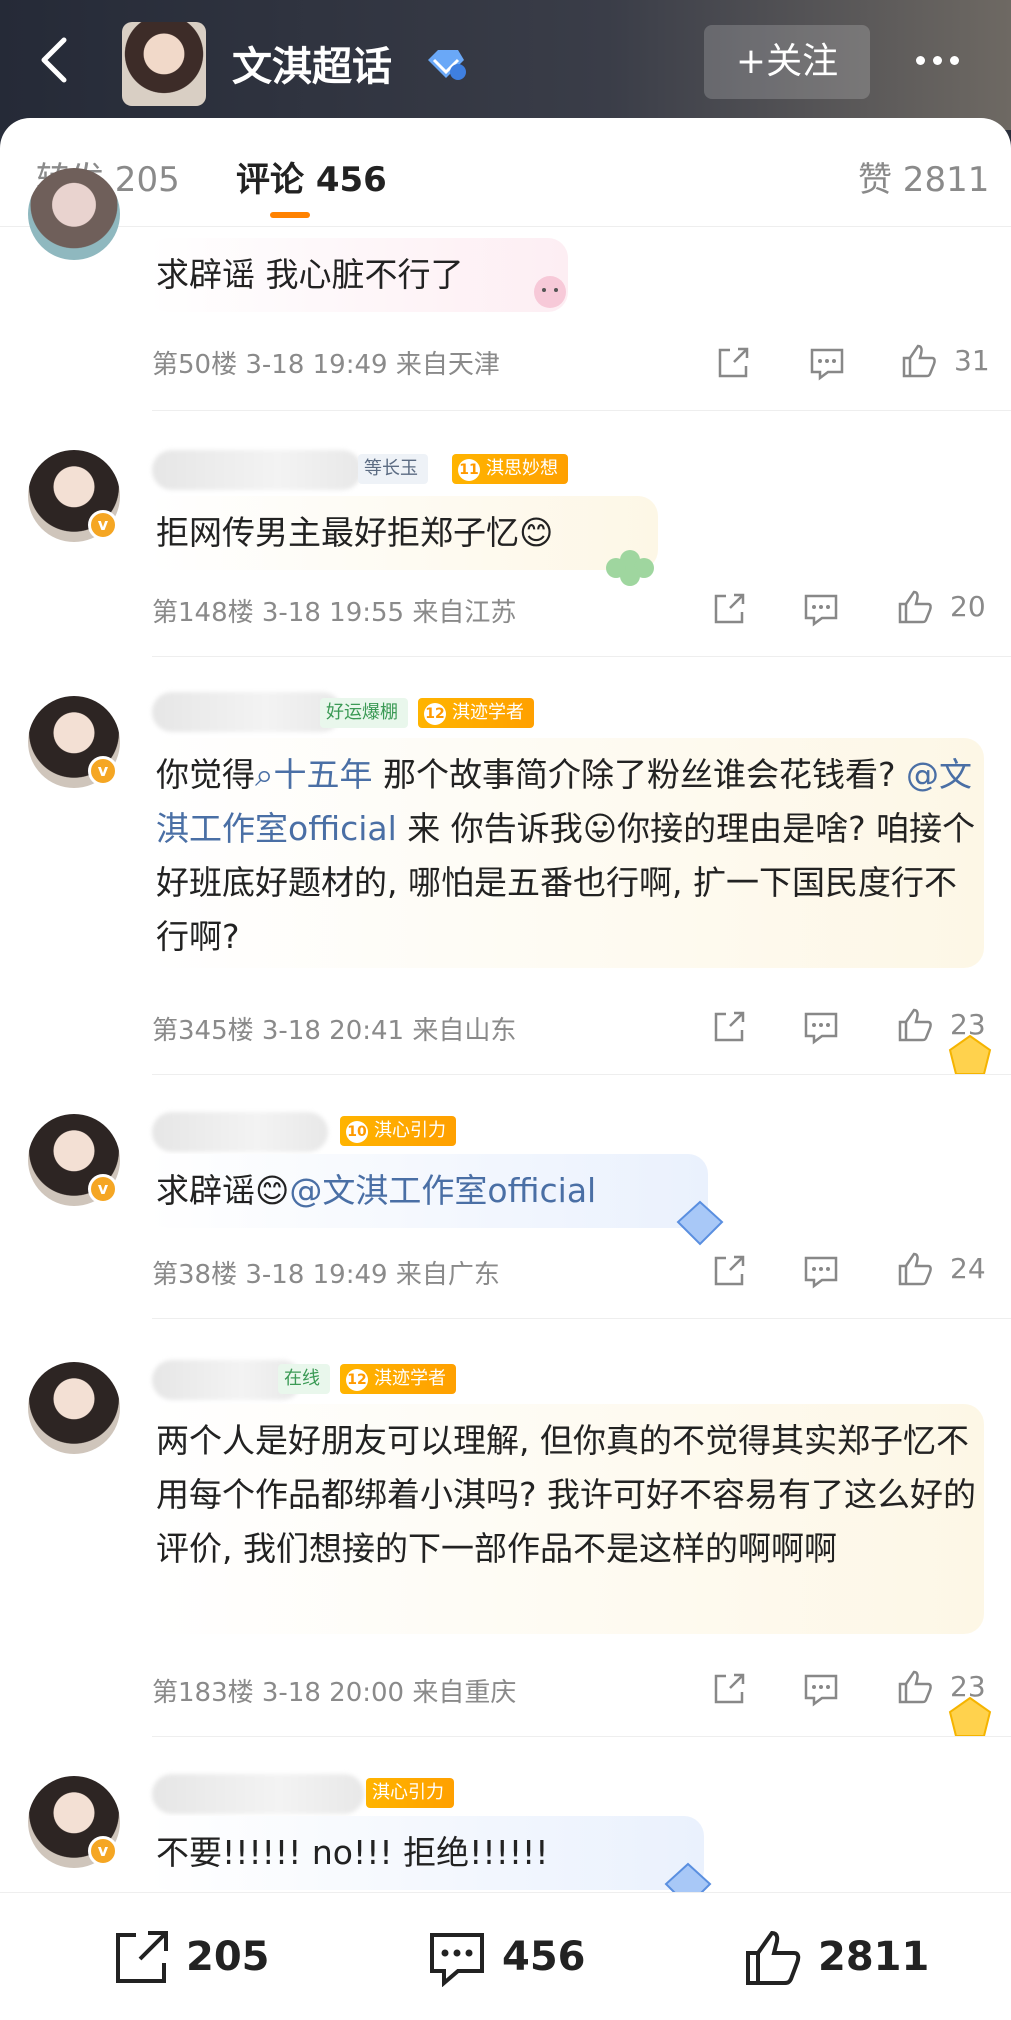  I want to click on topic-link: ⌕十五年, so click(313, 774).